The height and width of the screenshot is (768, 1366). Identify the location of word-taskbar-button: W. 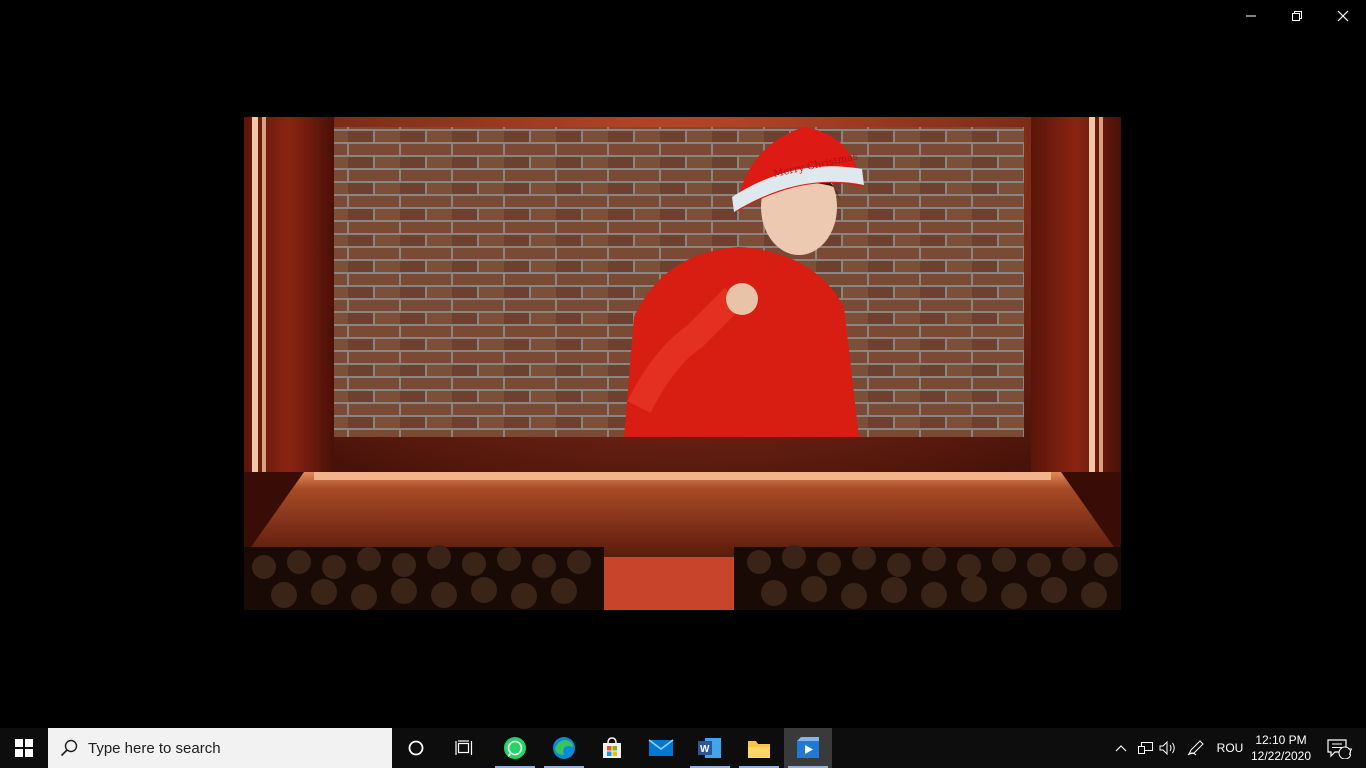
(710, 748).